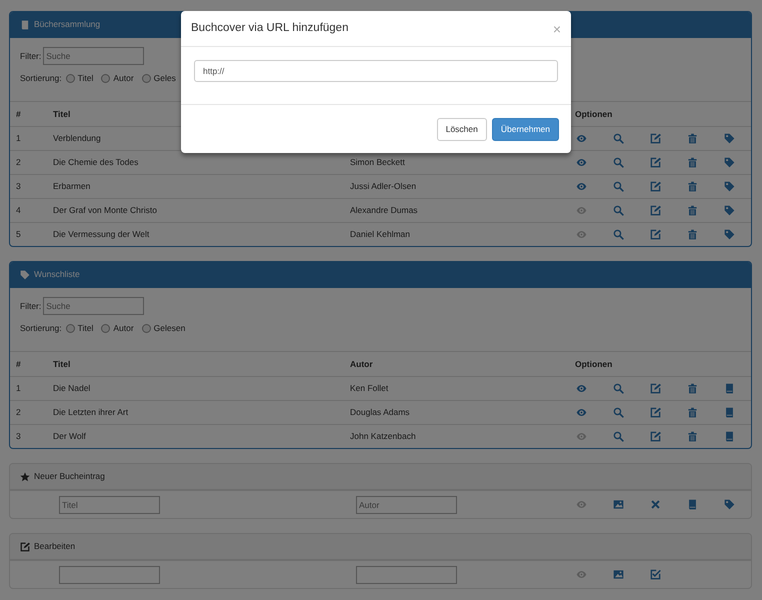 The image size is (762, 600). What do you see at coordinates (655, 574) in the screenshot?
I see `checkbox-icon` at bounding box center [655, 574].